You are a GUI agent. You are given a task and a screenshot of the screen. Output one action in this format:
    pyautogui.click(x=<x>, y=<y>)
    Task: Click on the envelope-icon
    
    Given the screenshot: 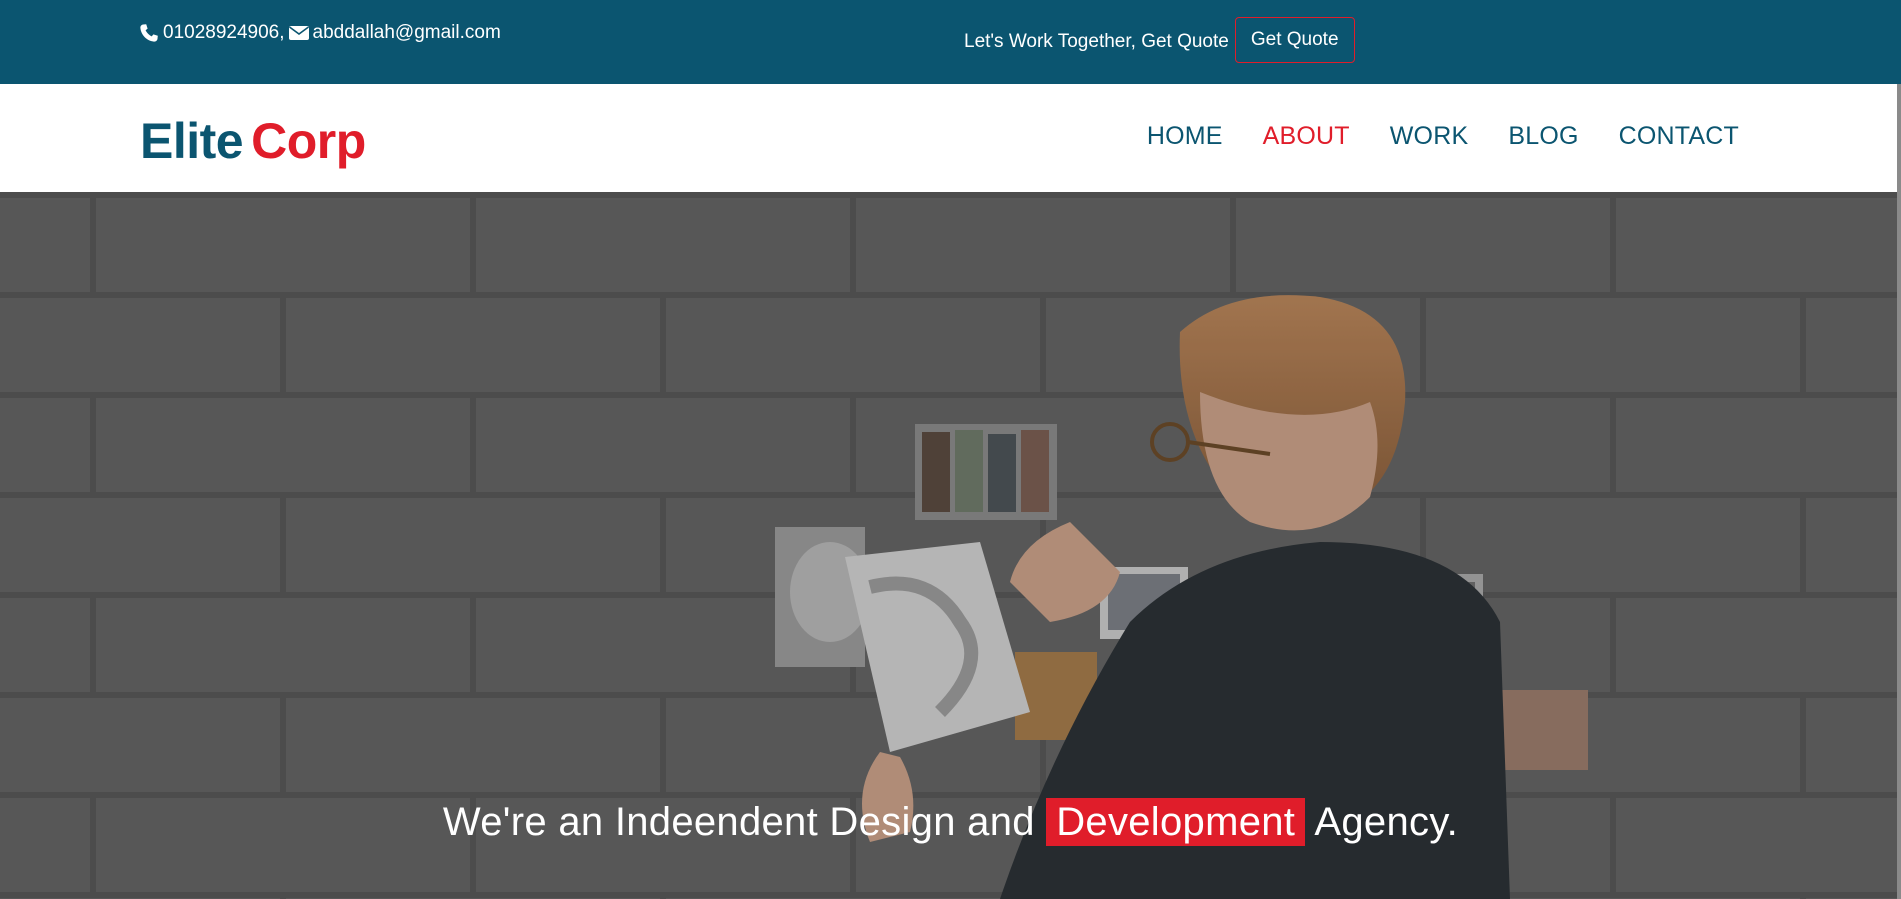 What is the action you would take?
    pyautogui.click(x=298, y=33)
    